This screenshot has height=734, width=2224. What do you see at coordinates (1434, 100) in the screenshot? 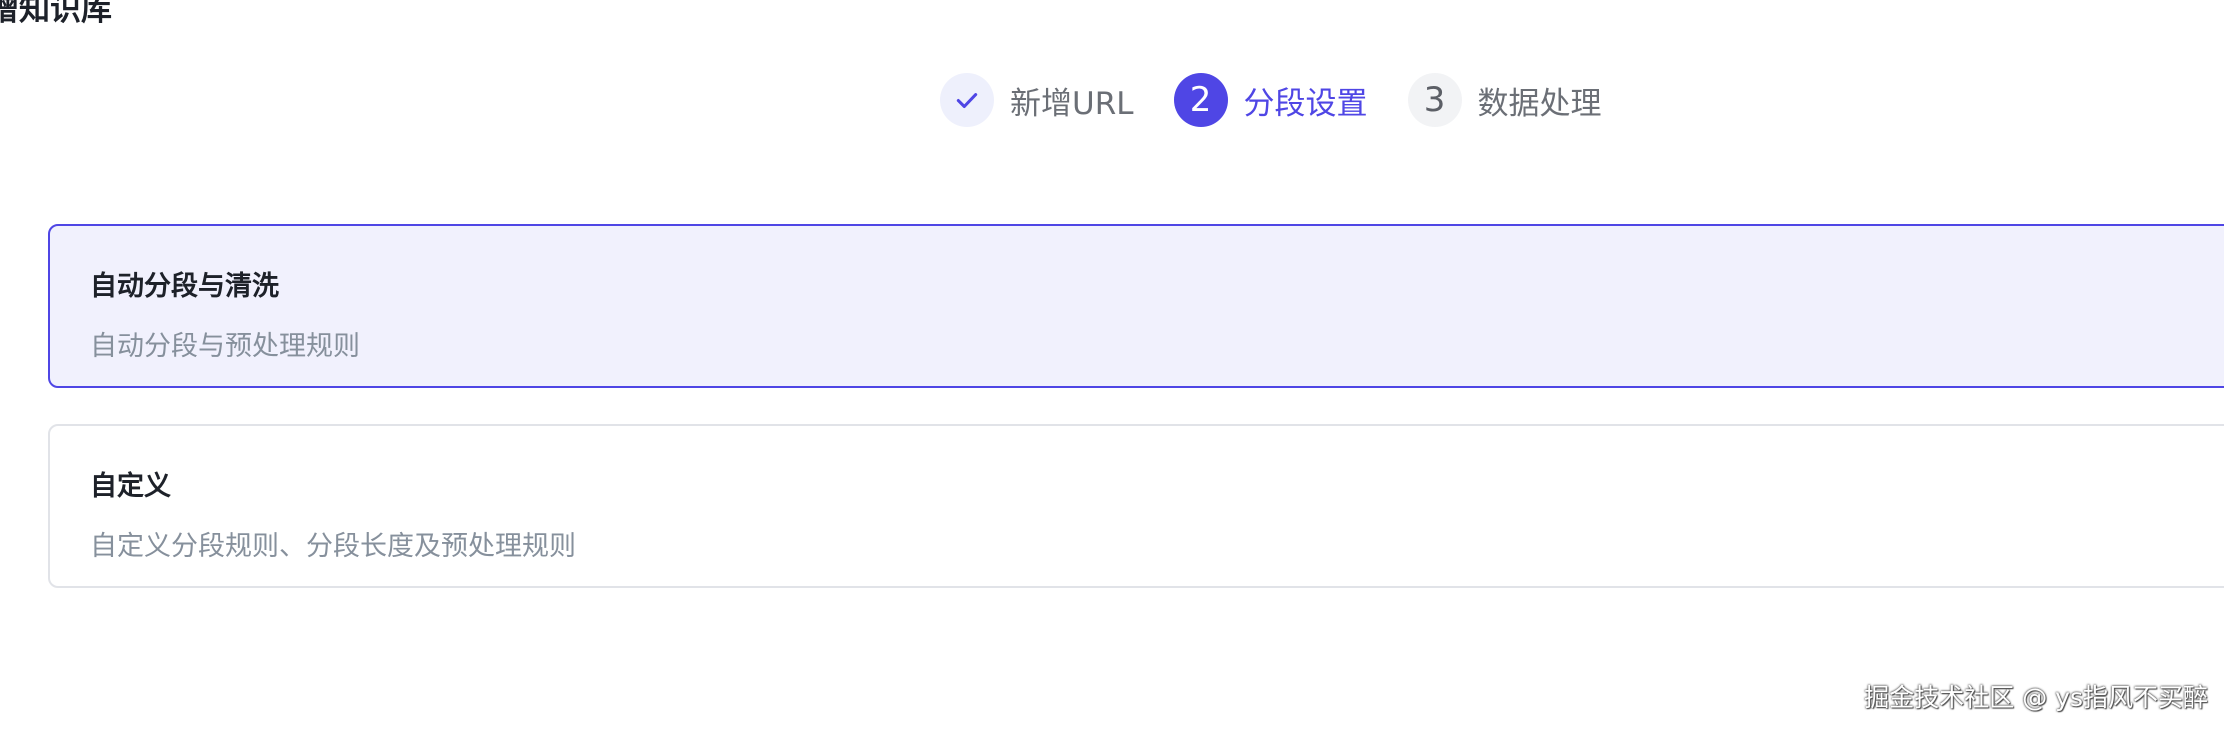
I see `step-number: 3` at bounding box center [1434, 100].